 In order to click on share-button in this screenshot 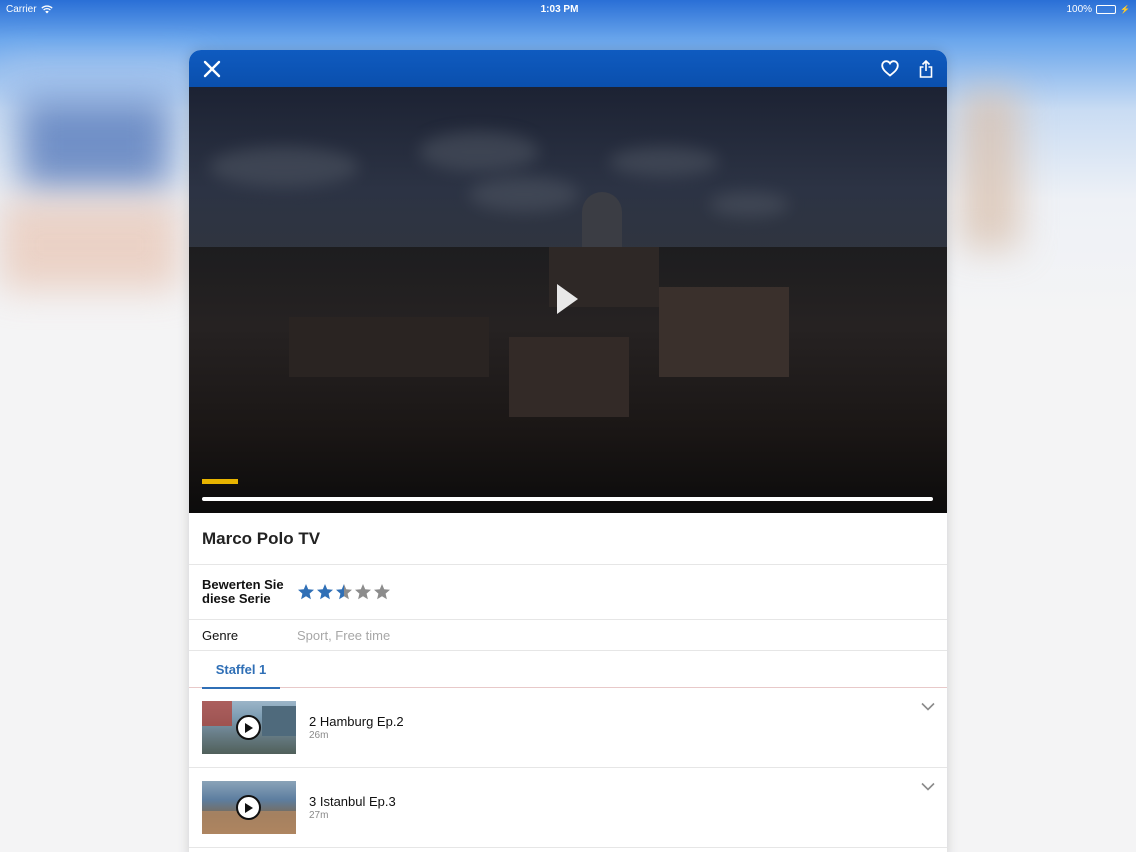, I will do `click(926, 68)`.